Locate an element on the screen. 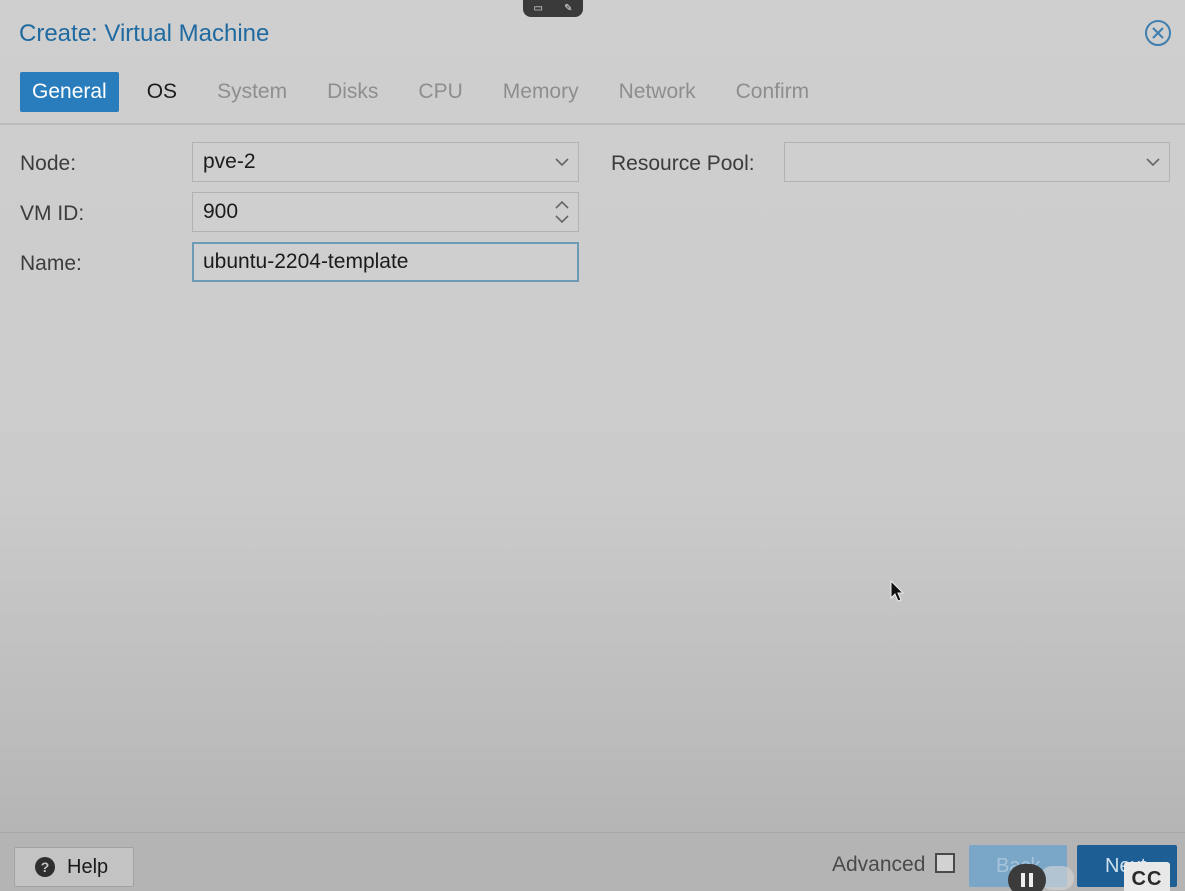 The image size is (1185, 891). window-icon: ▭ is located at coordinates (538, 8).